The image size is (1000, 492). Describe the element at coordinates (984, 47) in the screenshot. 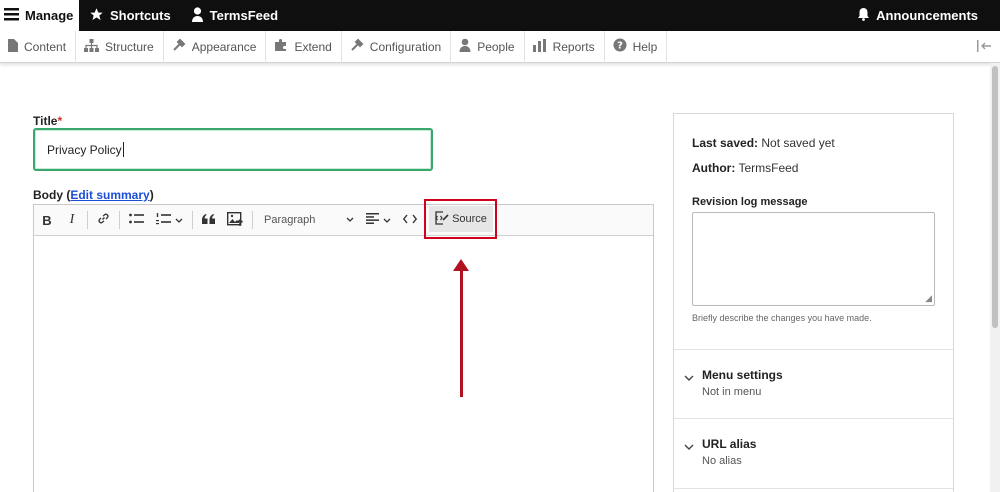

I see `collapse-icon` at that location.